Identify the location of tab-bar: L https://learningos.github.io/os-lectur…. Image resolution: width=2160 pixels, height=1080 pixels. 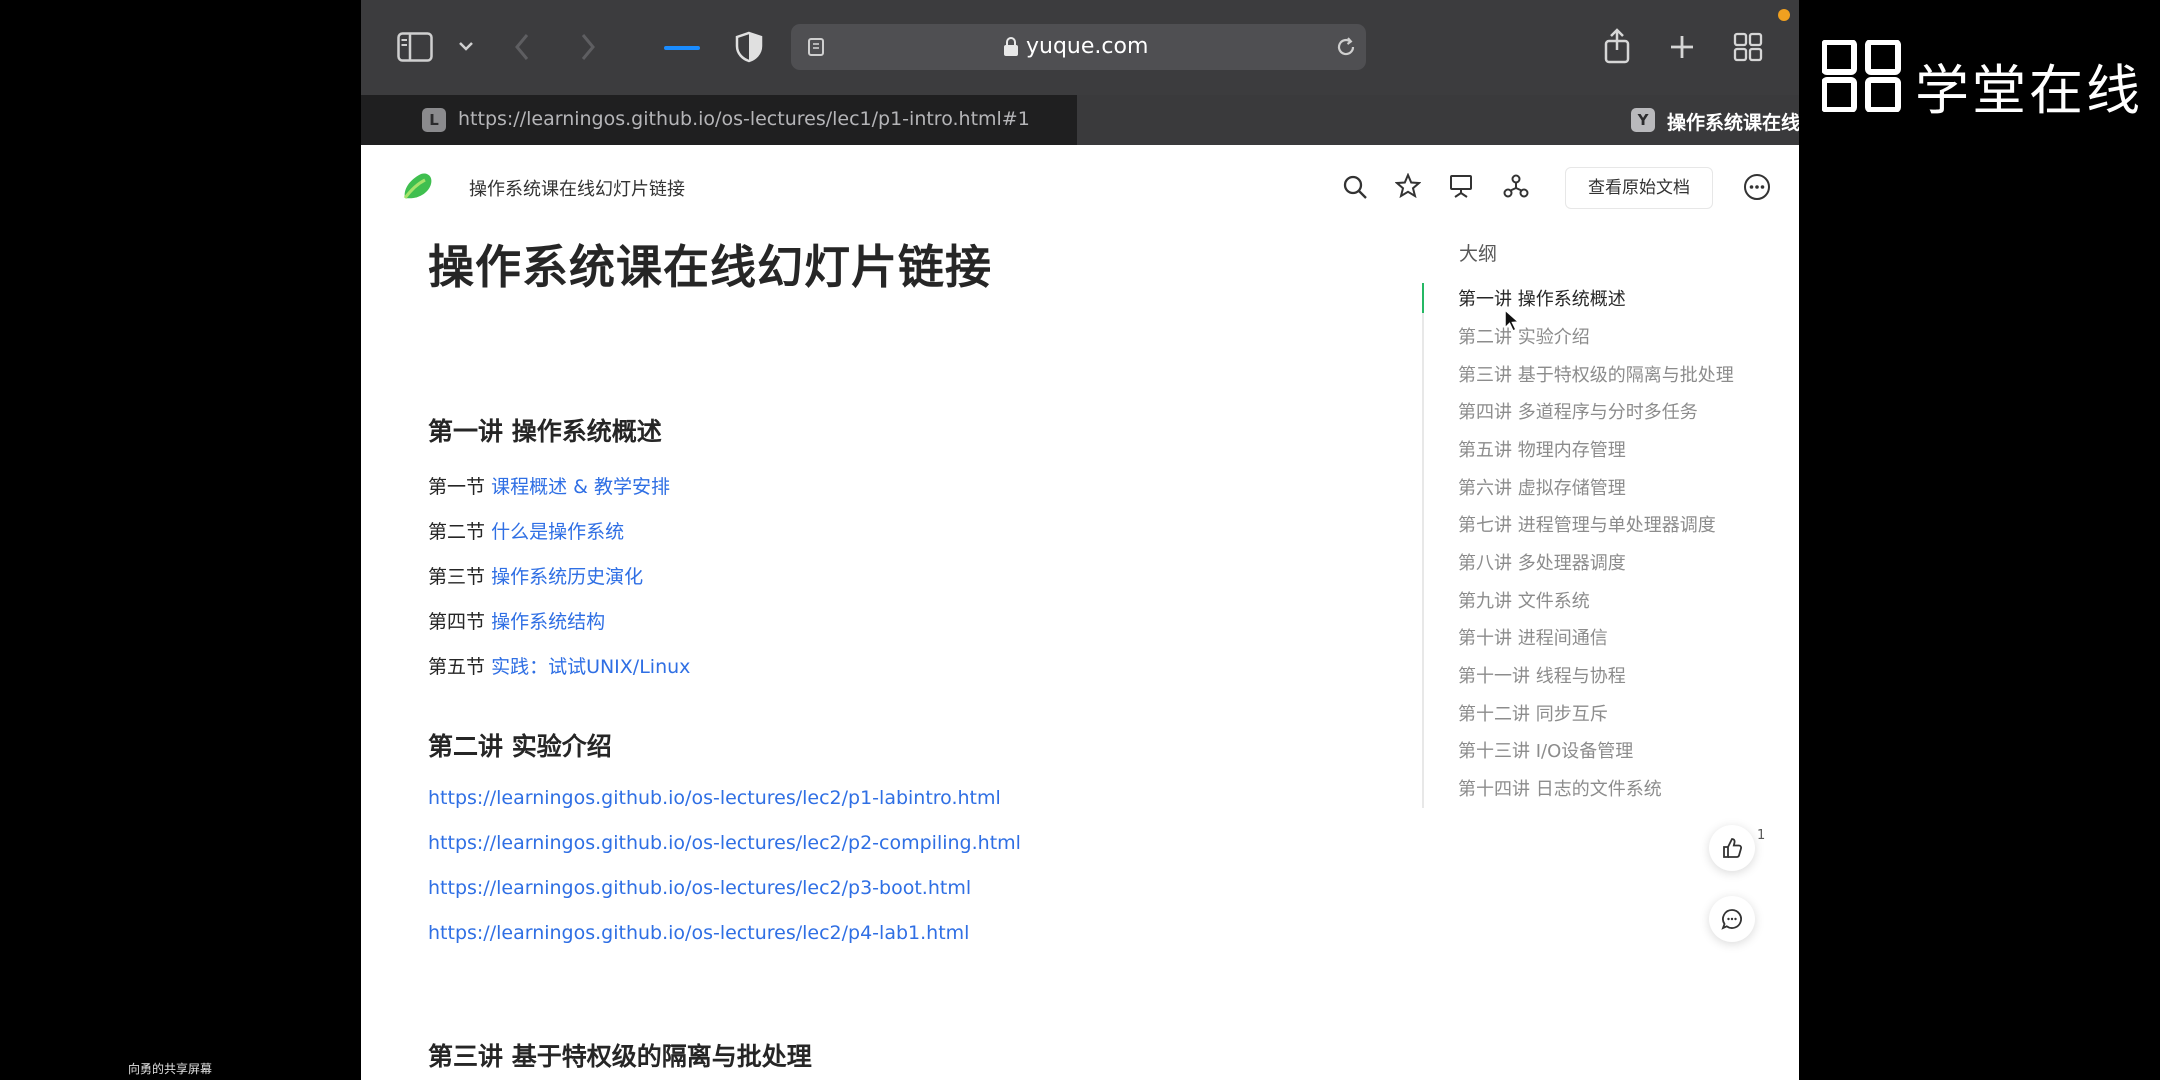
(1080, 120).